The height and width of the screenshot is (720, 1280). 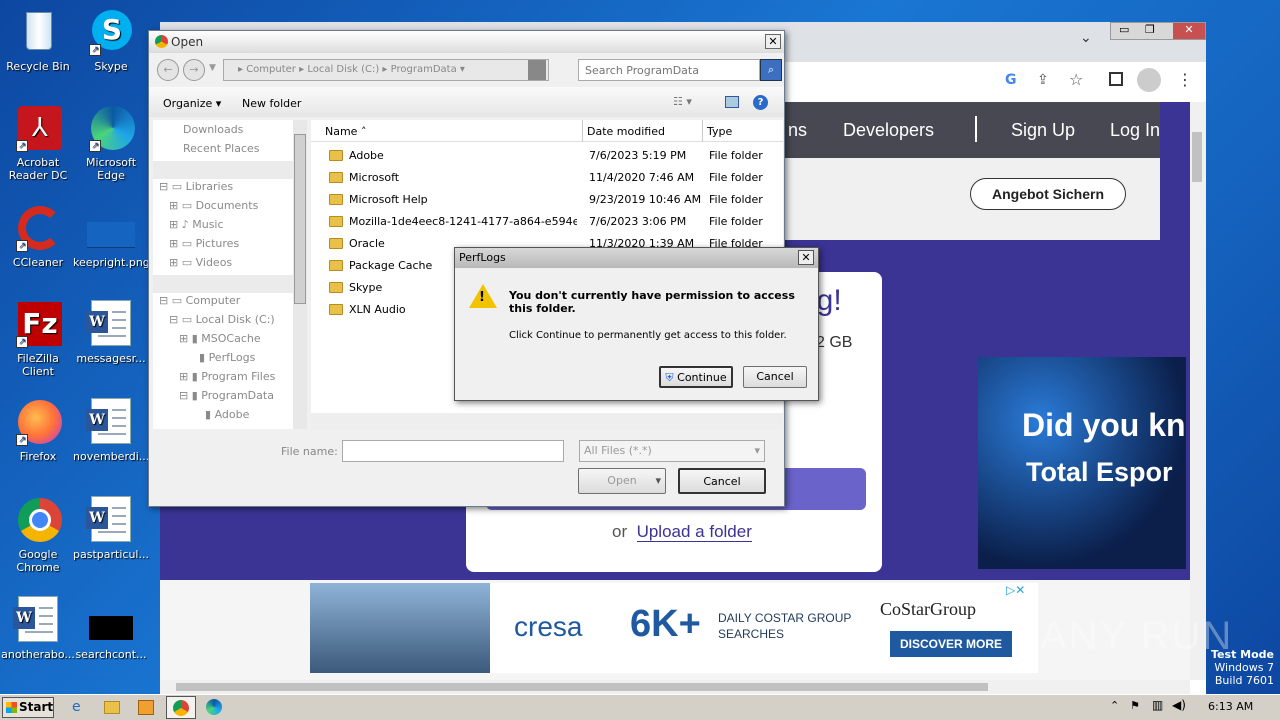 I want to click on tree-pictures: ⊞ ▭ Pictures, so click(x=204, y=243).